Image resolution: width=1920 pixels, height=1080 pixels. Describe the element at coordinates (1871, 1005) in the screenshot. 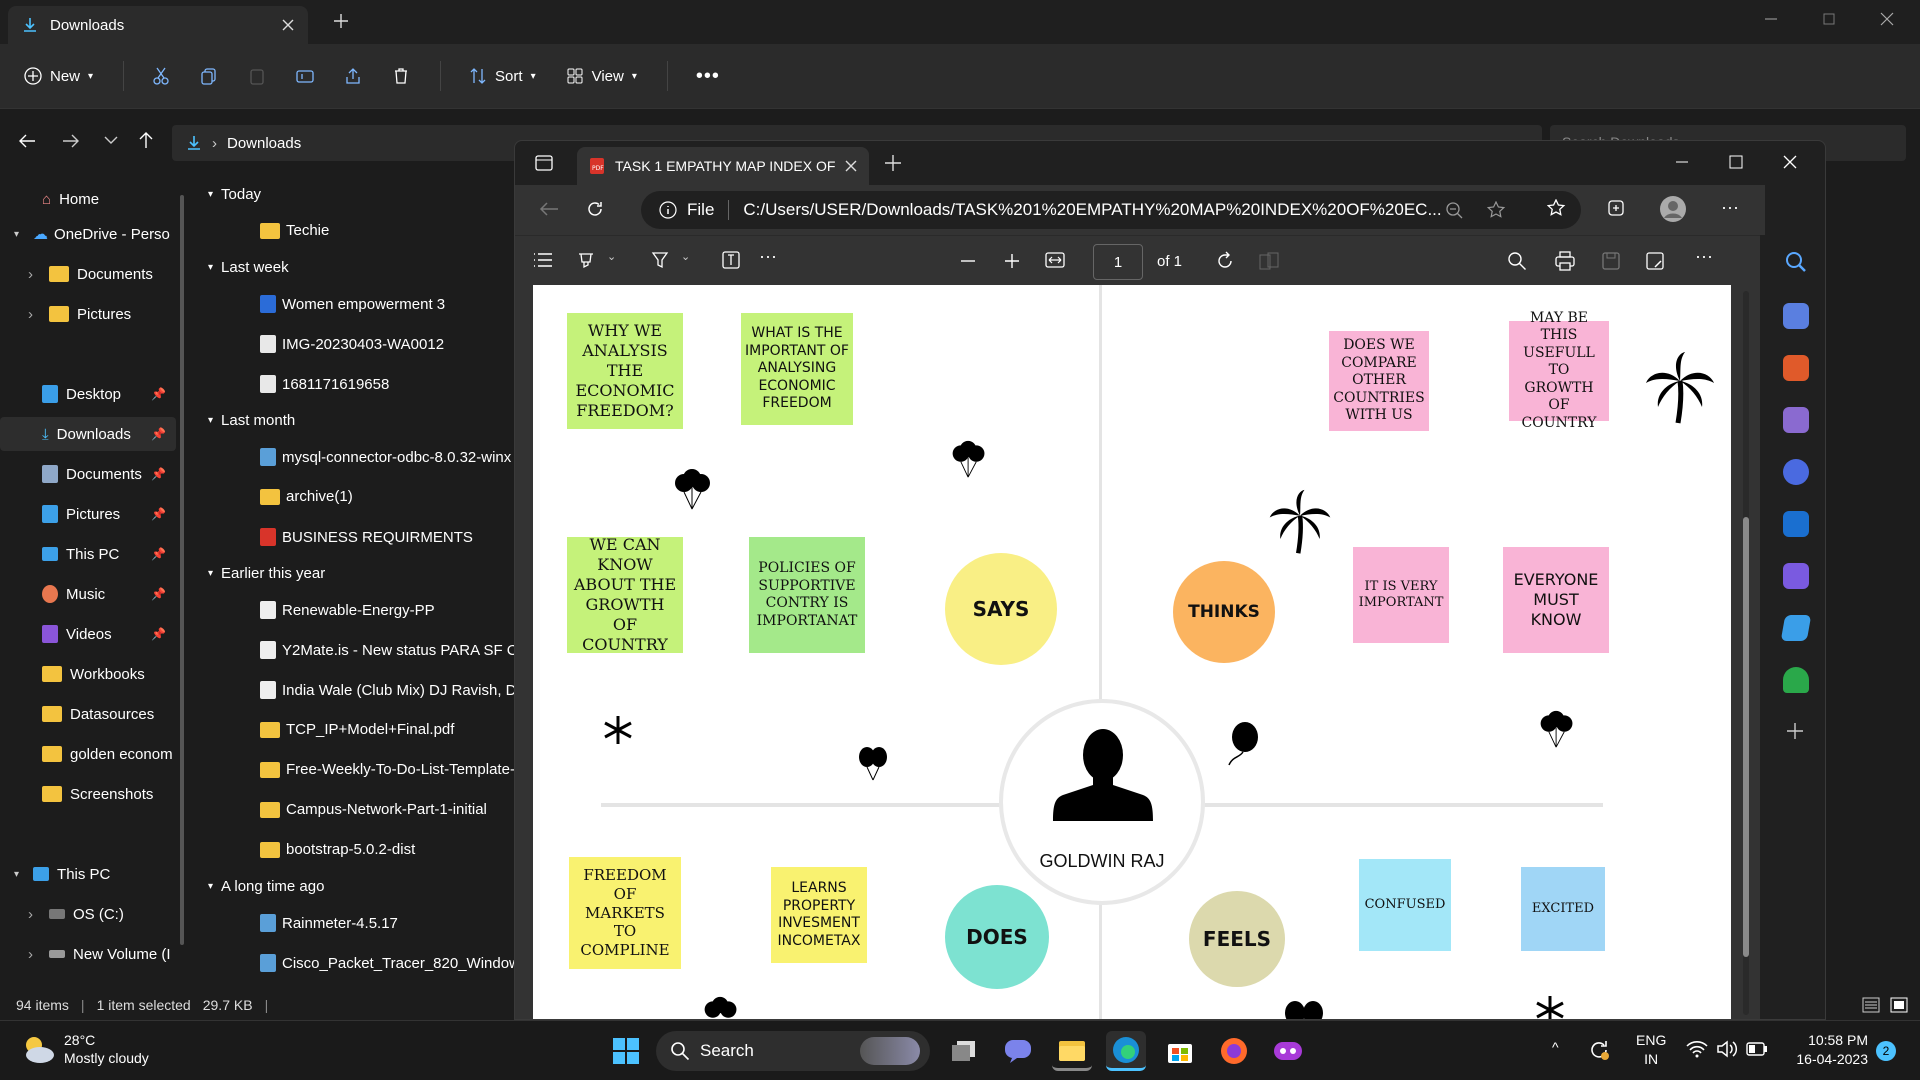

I see `details-view-icon` at that location.